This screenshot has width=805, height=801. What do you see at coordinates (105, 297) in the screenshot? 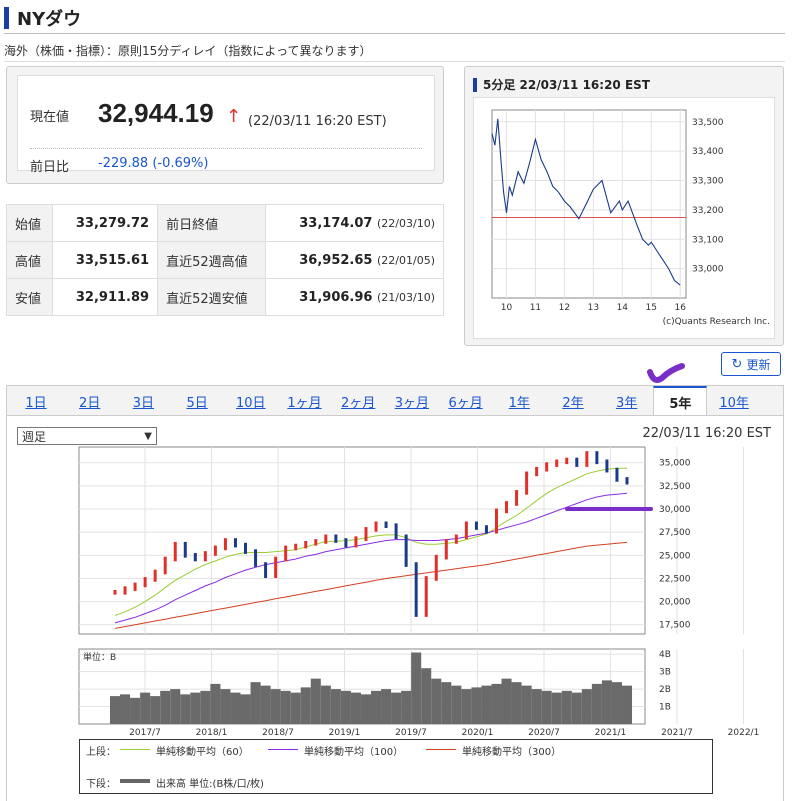
I see `low-value: 32,911.89` at bounding box center [105, 297].